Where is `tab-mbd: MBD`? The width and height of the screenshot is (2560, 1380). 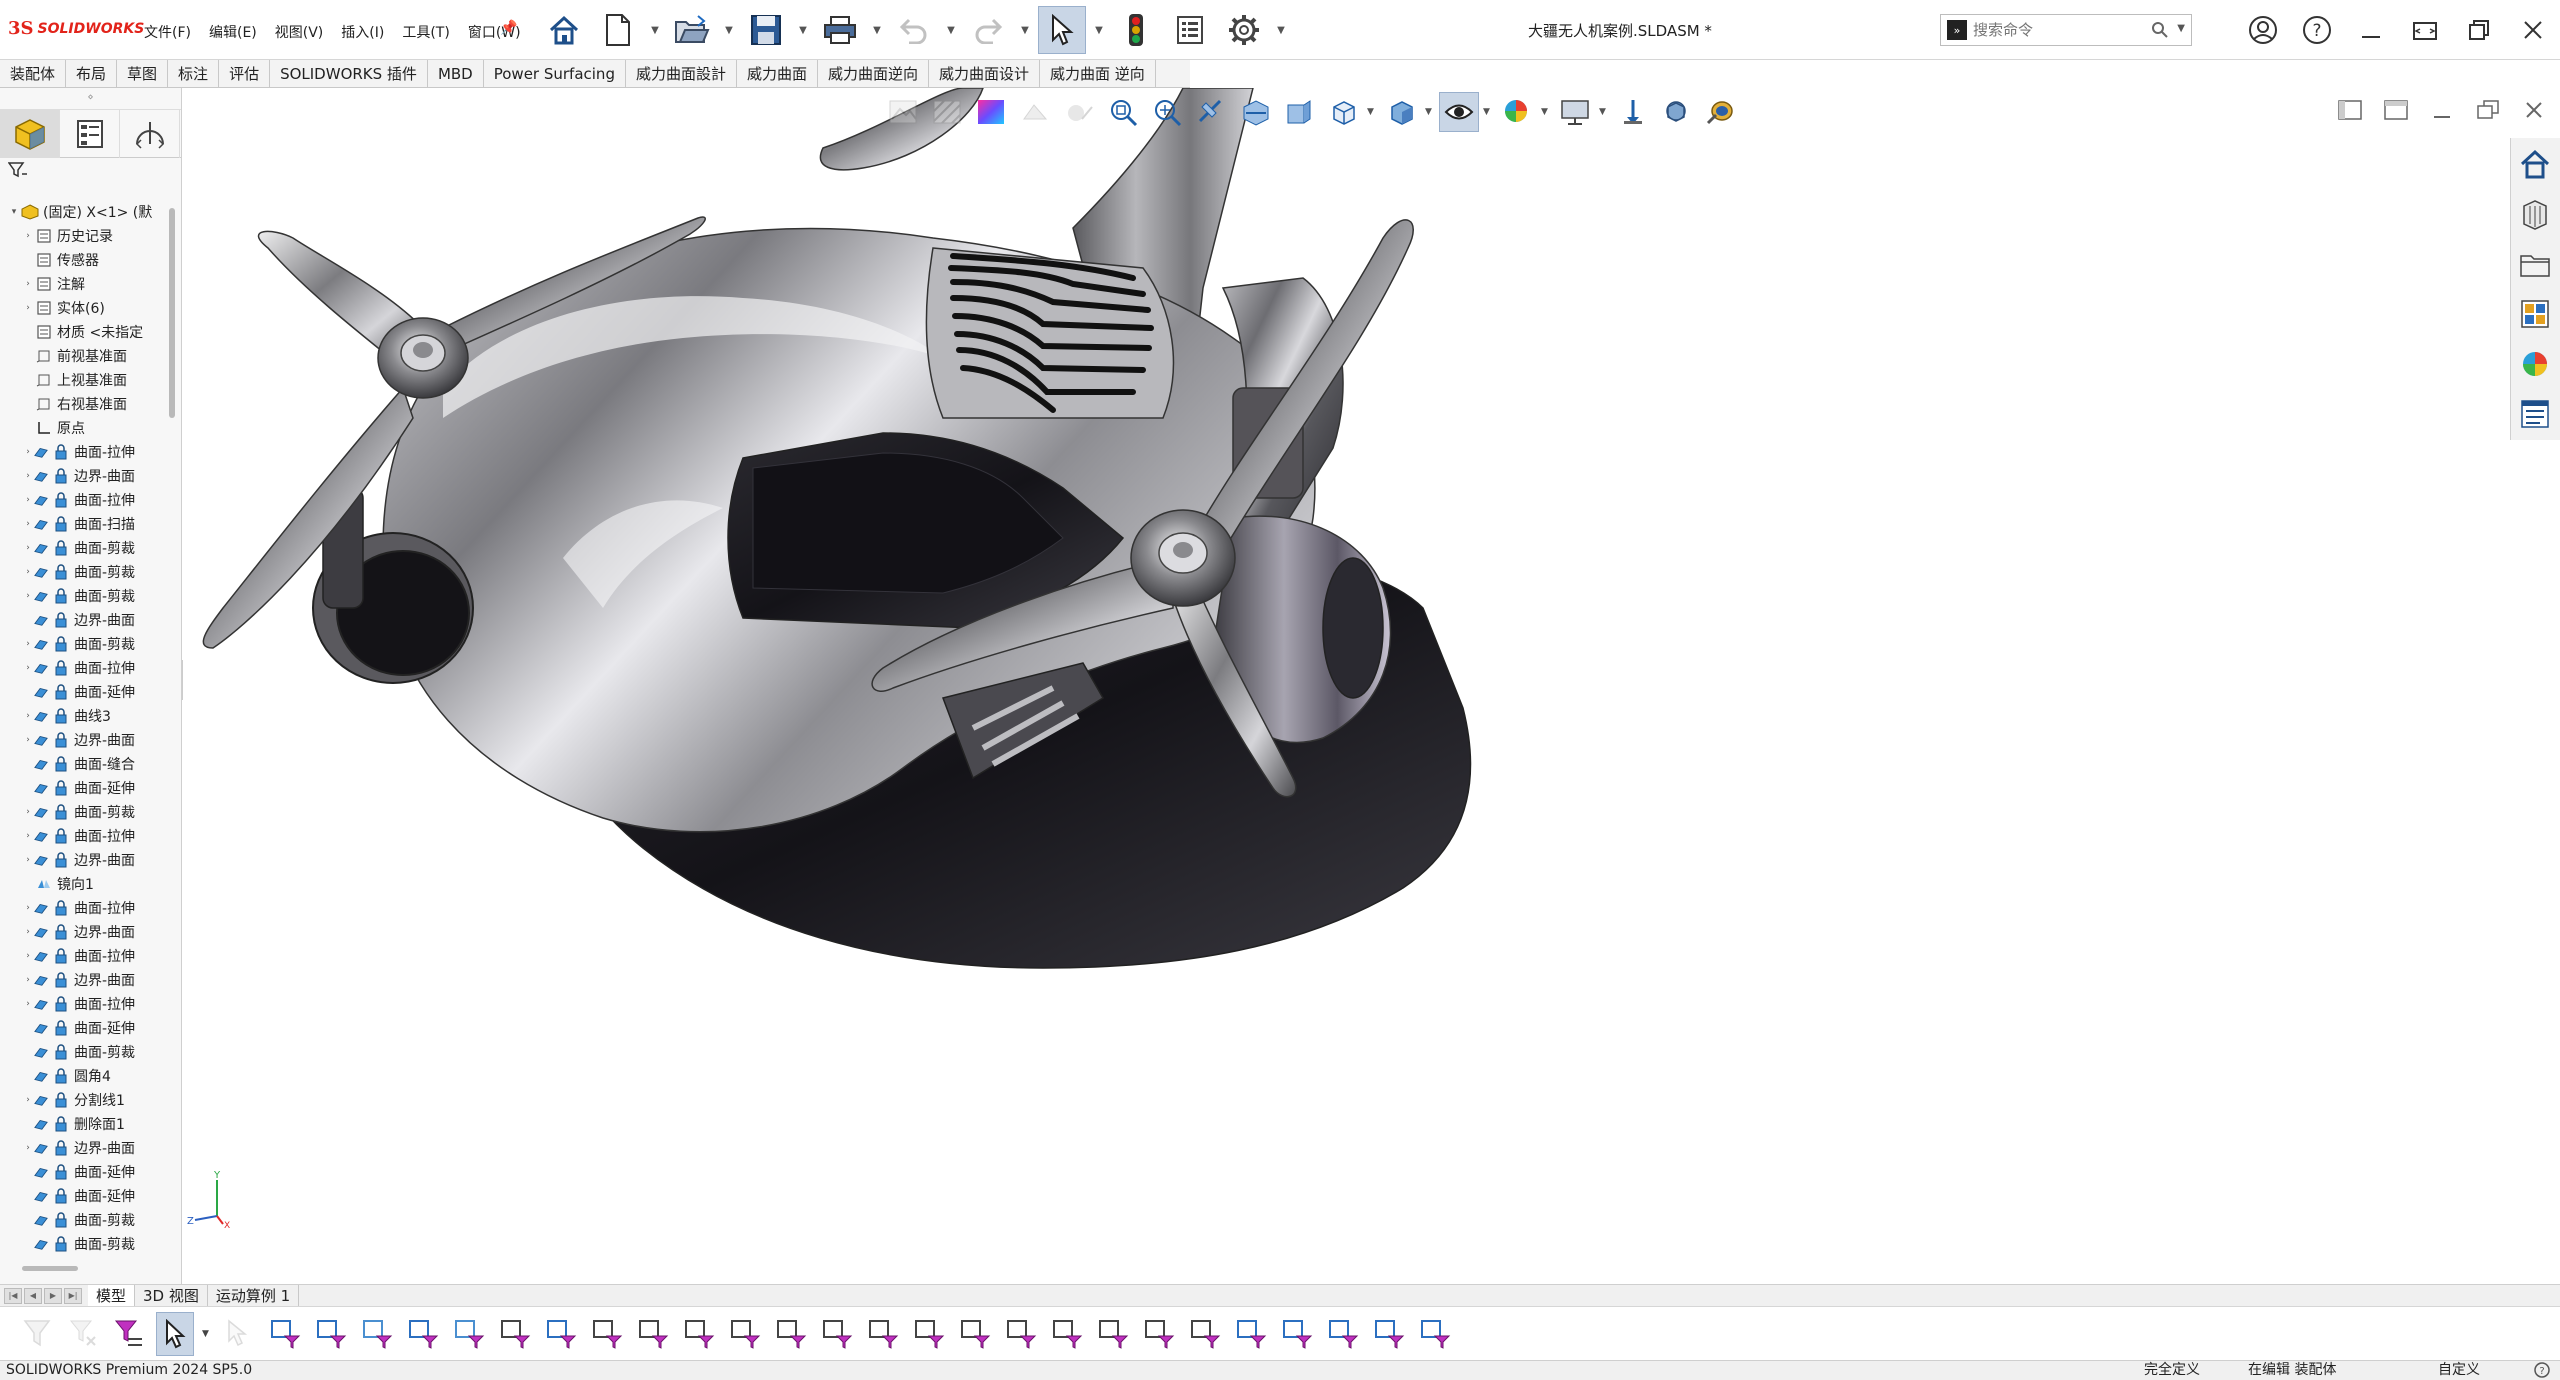 tab-mbd: MBD is located at coordinates (456, 74).